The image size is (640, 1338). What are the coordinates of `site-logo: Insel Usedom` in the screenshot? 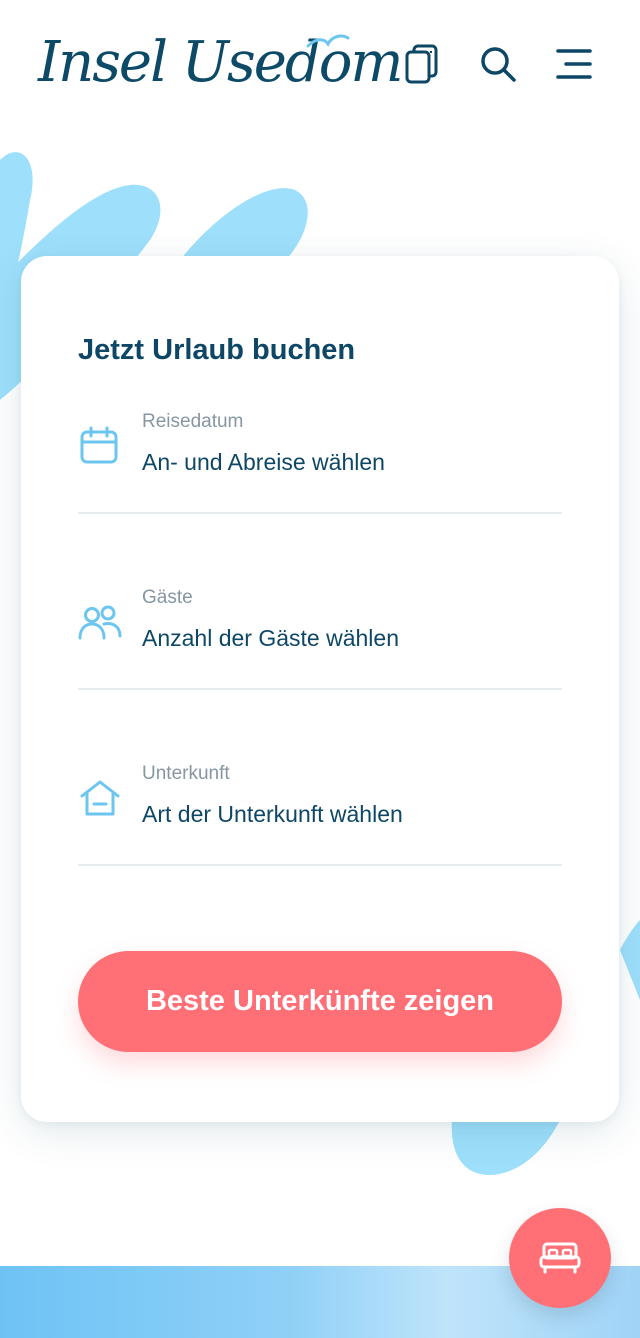 It's located at (221, 67).